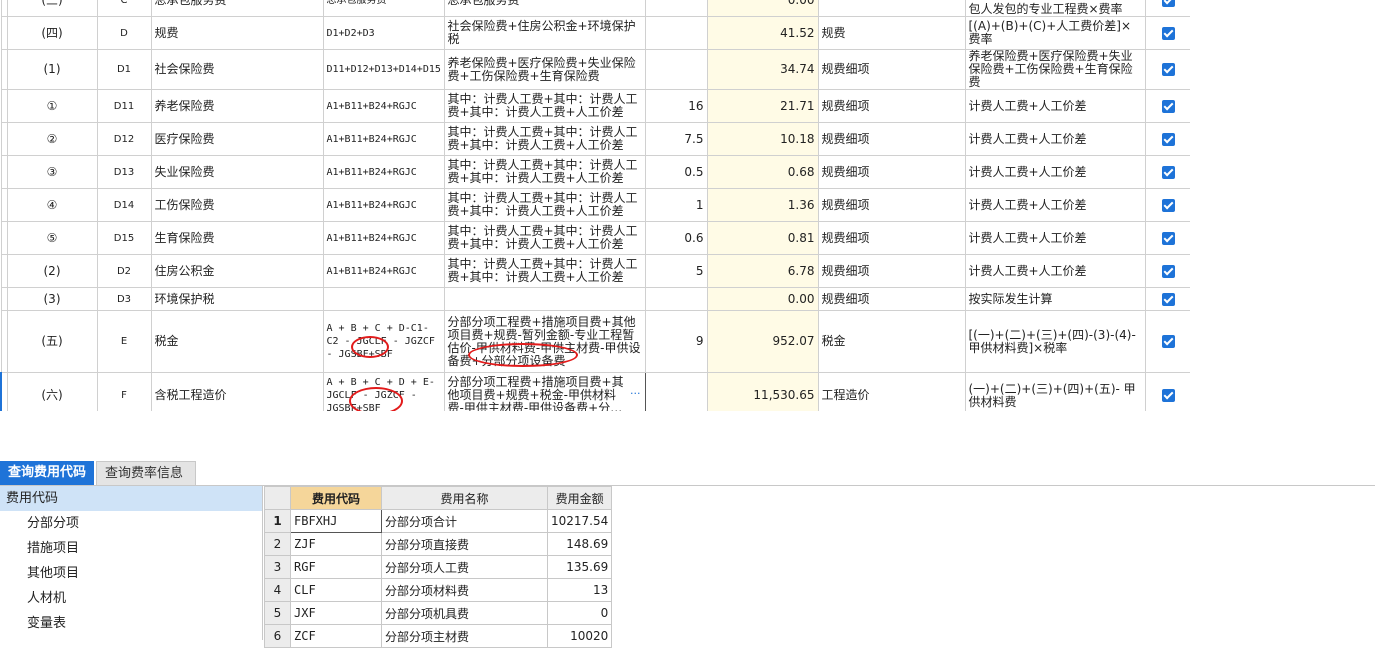  I want to click on seq-cell: (五), so click(52, 341).